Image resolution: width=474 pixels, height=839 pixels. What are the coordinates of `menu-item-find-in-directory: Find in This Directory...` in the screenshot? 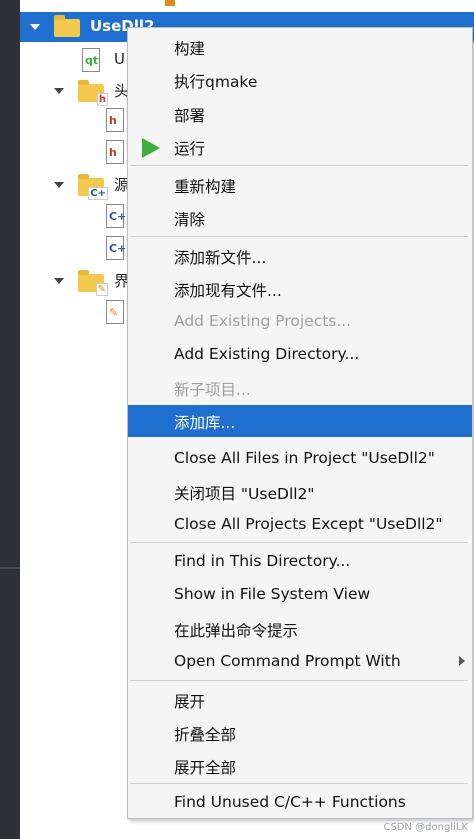 It's located at (300, 562).